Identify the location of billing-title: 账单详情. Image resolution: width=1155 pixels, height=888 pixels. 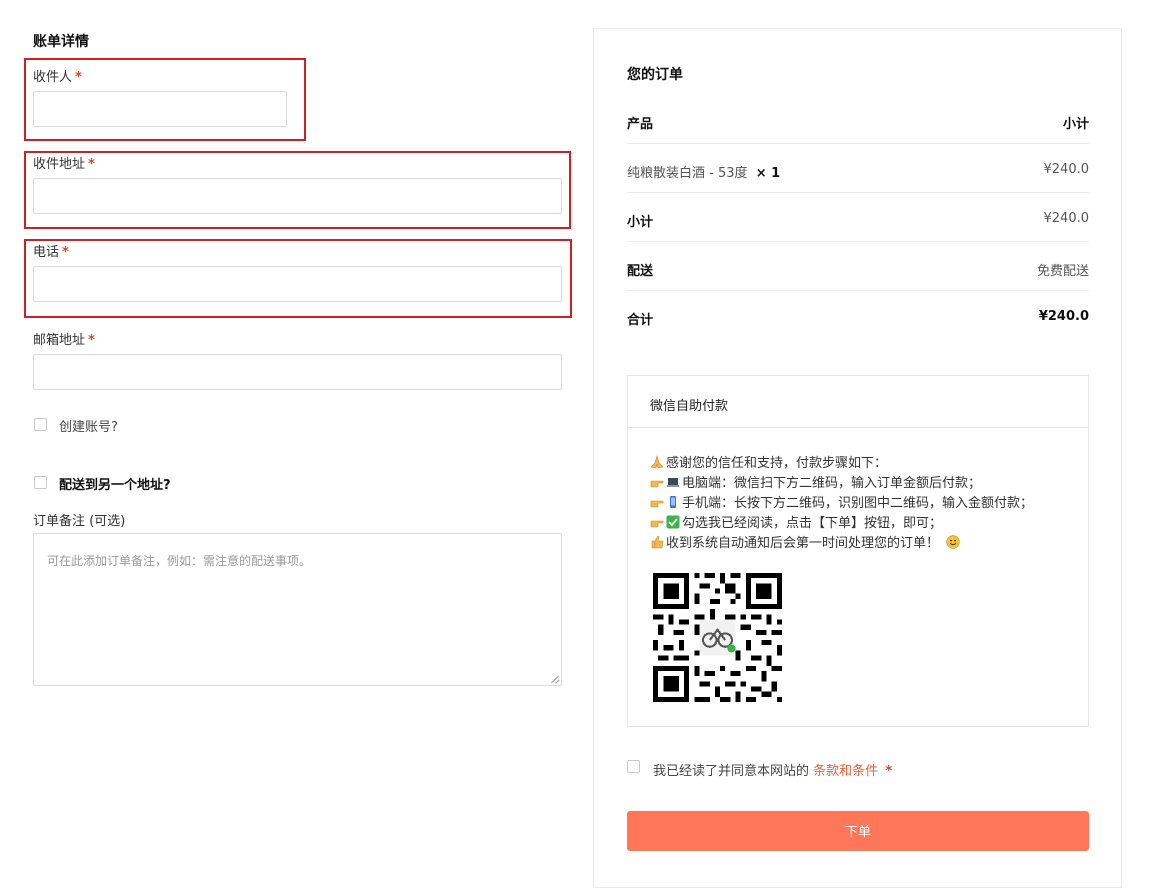
(61, 42).